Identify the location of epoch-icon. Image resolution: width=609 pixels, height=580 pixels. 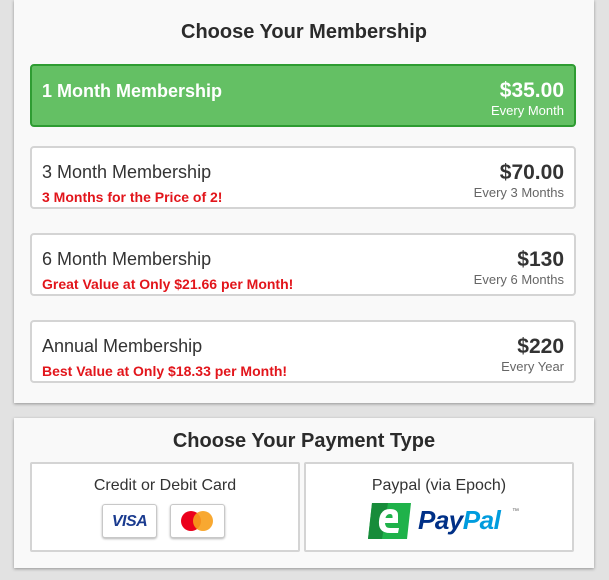
(389, 521).